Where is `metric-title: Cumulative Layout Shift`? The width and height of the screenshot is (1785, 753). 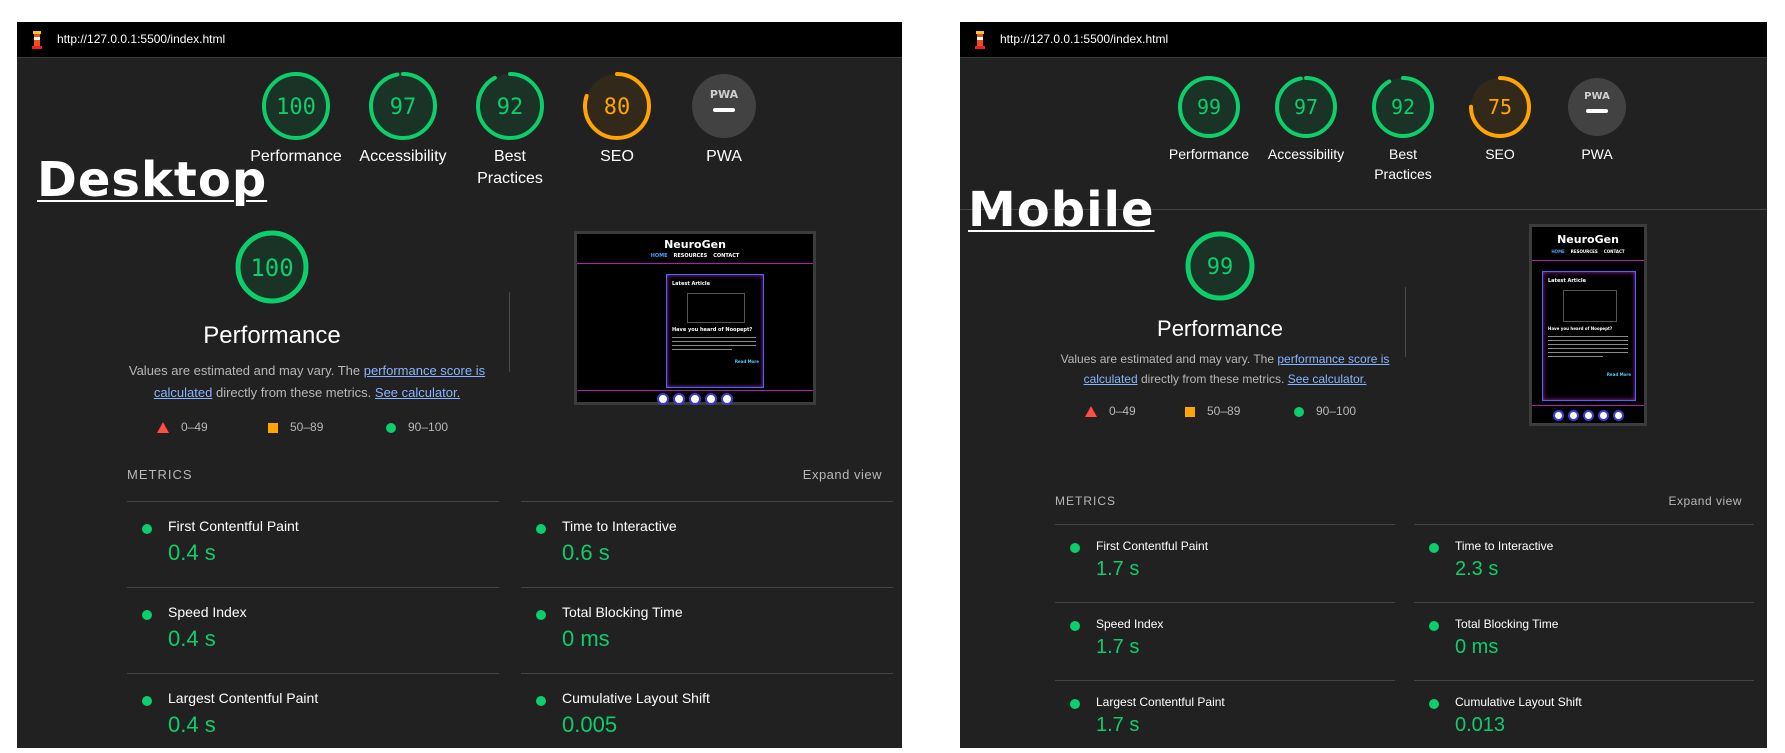
metric-title: Cumulative Layout Shift is located at coordinates (636, 698).